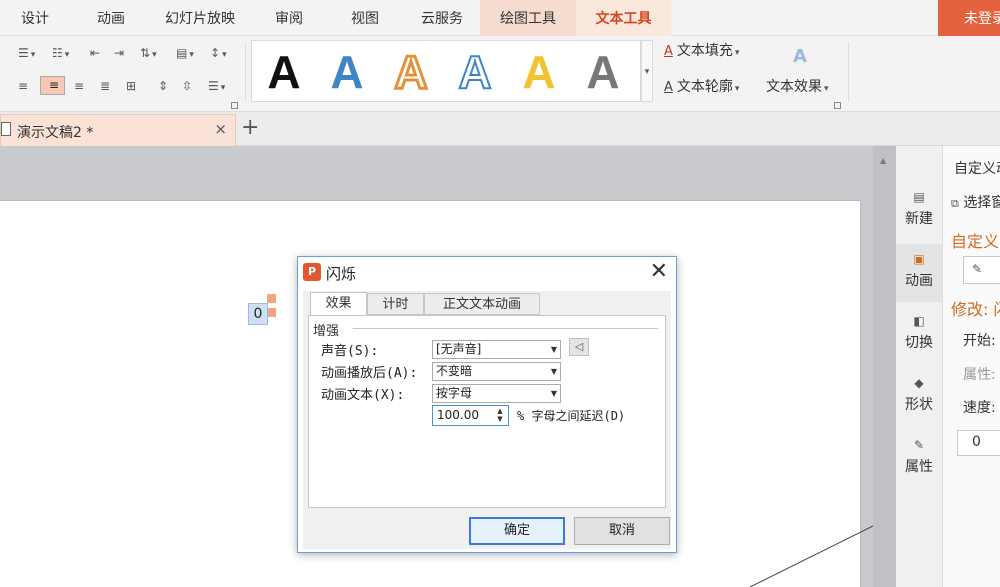  Describe the element at coordinates (919, 459) in the screenshot. I see `panel-property-button: ✎ 属性` at that location.